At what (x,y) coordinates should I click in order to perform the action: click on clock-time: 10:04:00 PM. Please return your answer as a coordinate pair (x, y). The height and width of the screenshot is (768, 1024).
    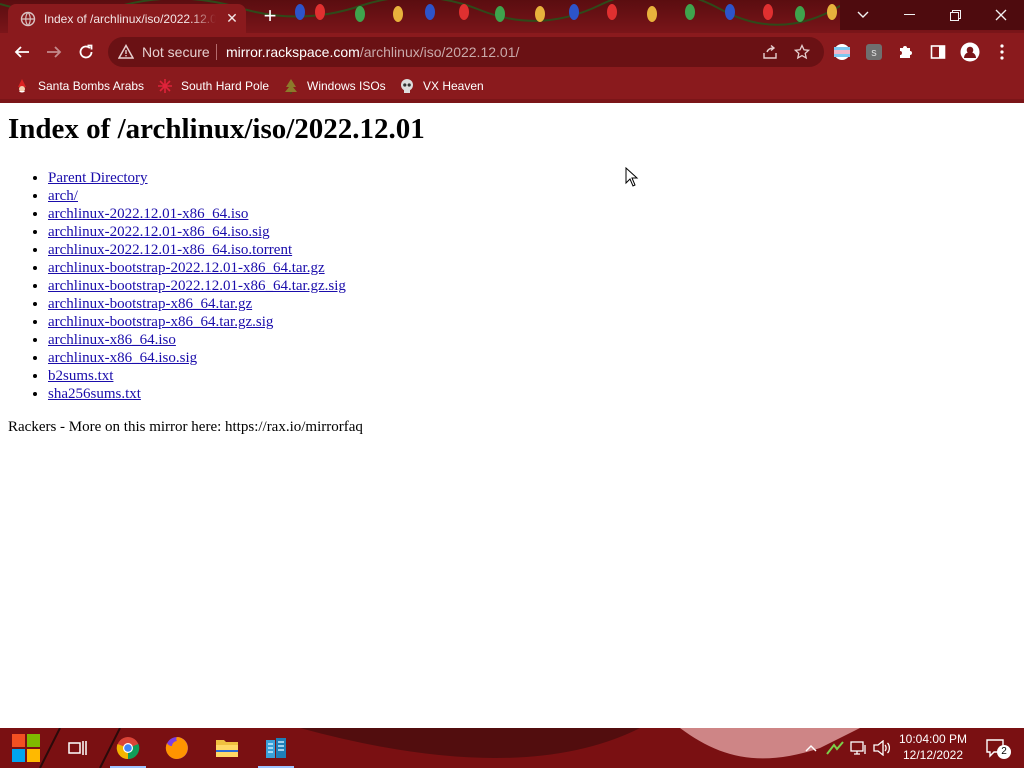
    Looking at the image, I should click on (933, 739).